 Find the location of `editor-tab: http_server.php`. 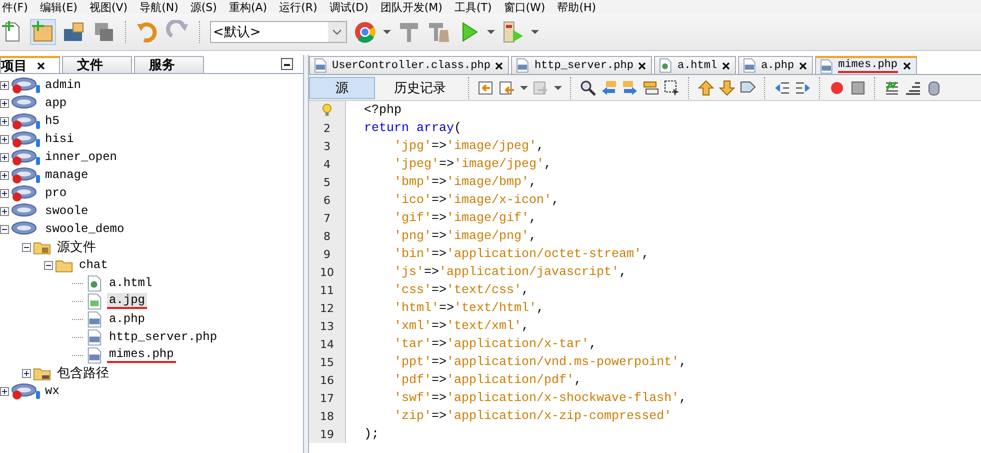

editor-tab: http_server.php is located at coordinates (581, 65).